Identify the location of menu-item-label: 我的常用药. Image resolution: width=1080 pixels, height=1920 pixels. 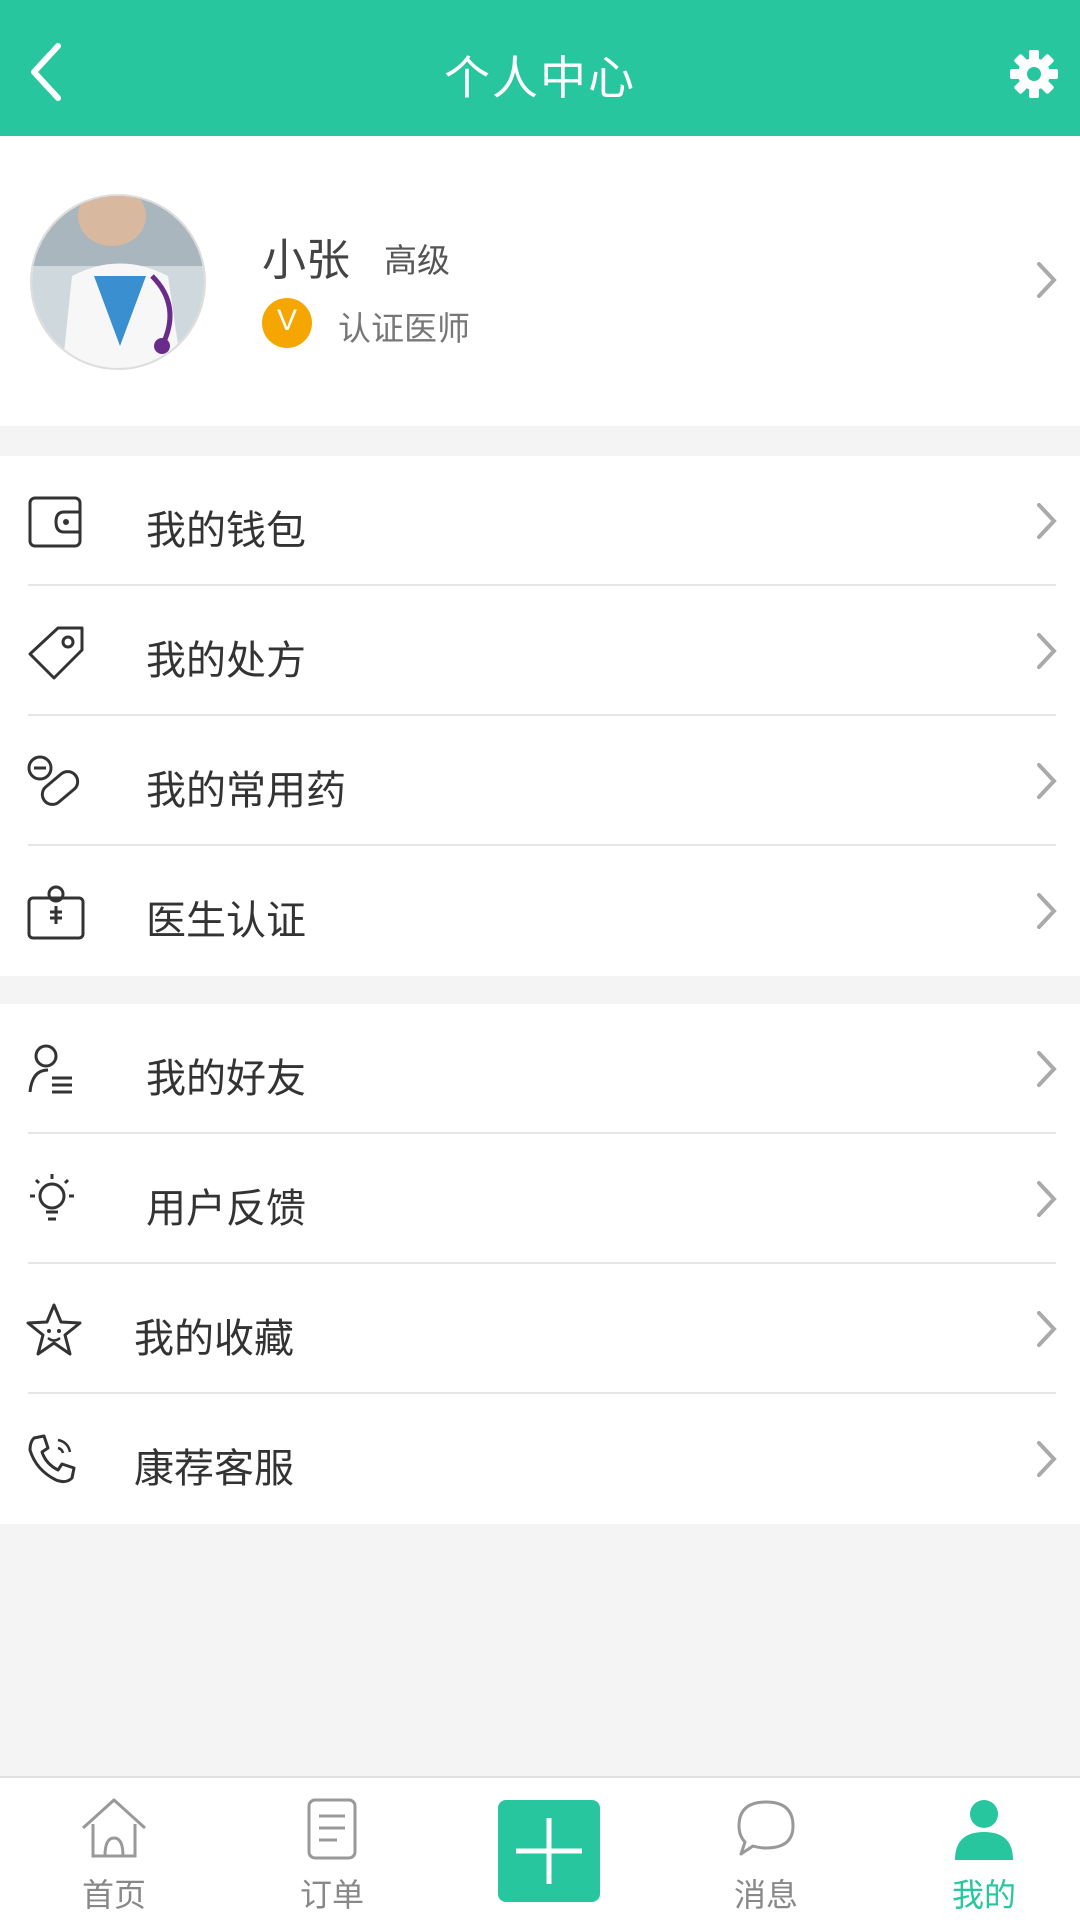
(246, 791).